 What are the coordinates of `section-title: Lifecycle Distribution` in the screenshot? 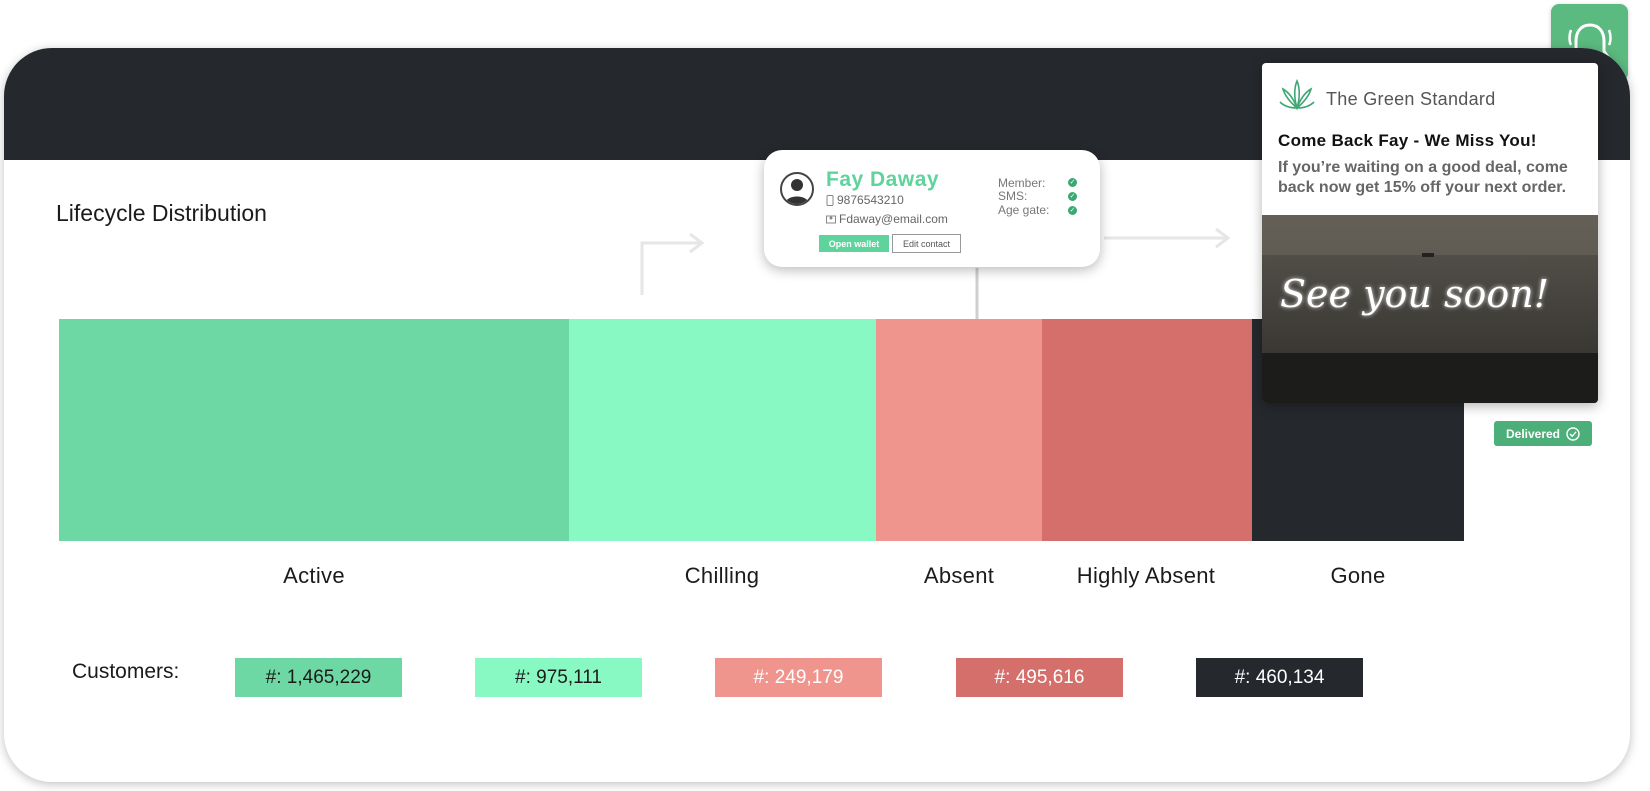 It's located at (161, 213).